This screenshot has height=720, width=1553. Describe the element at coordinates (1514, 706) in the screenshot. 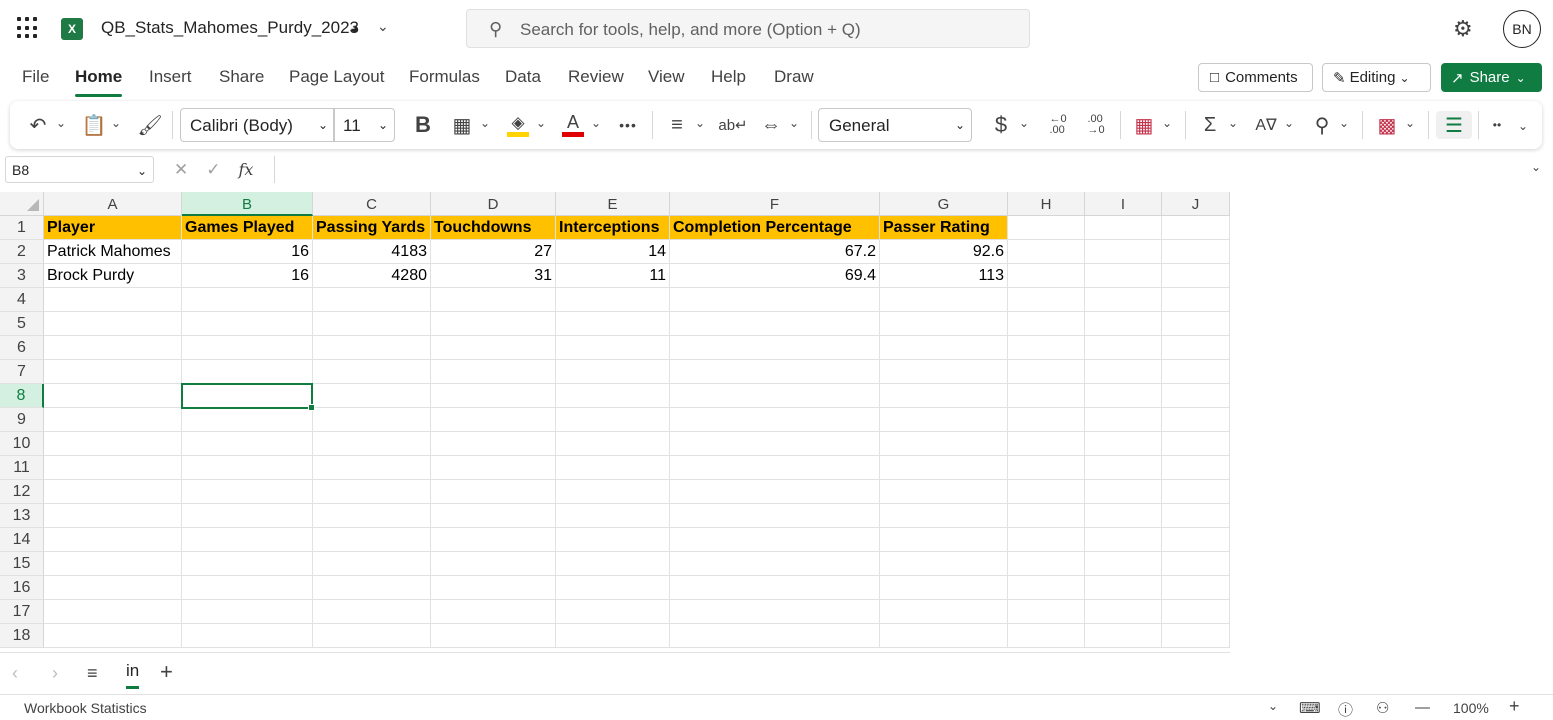

I see `zoom-in-icon: +` at that location.